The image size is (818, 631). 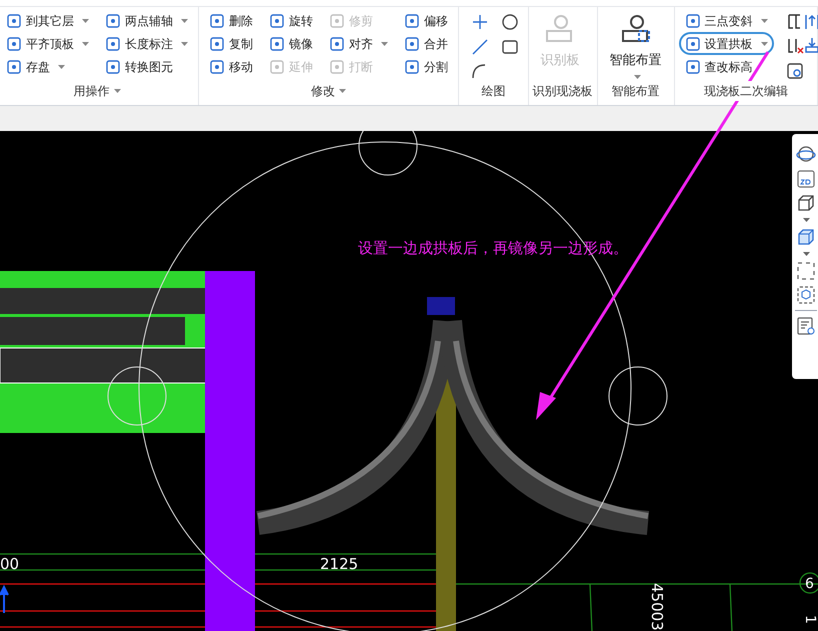 What do you see at coordinates (806, 154) in the screenshot?
I see `orbit-icon` at bounding box center [806, 154].